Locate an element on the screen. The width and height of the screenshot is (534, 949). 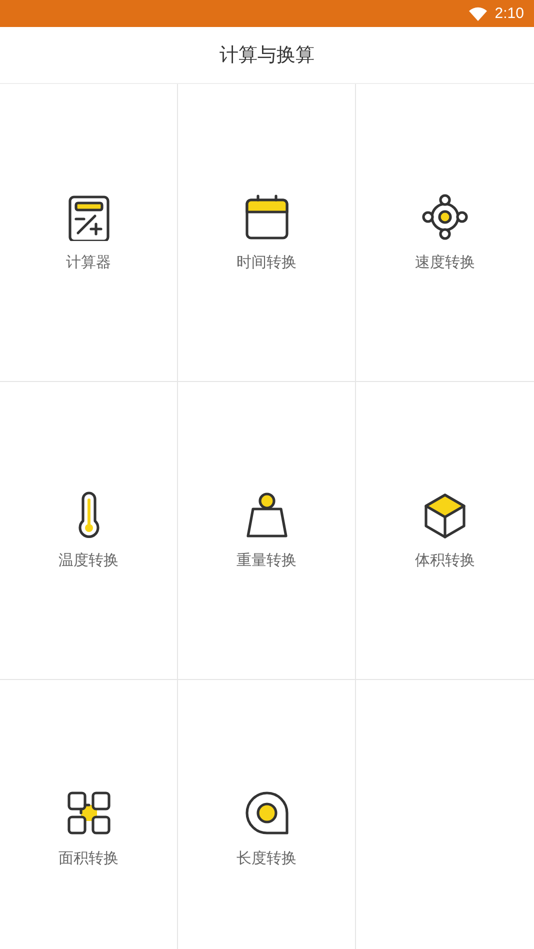
tool-tile: 面积转换 is located at coordinates (89, 814).